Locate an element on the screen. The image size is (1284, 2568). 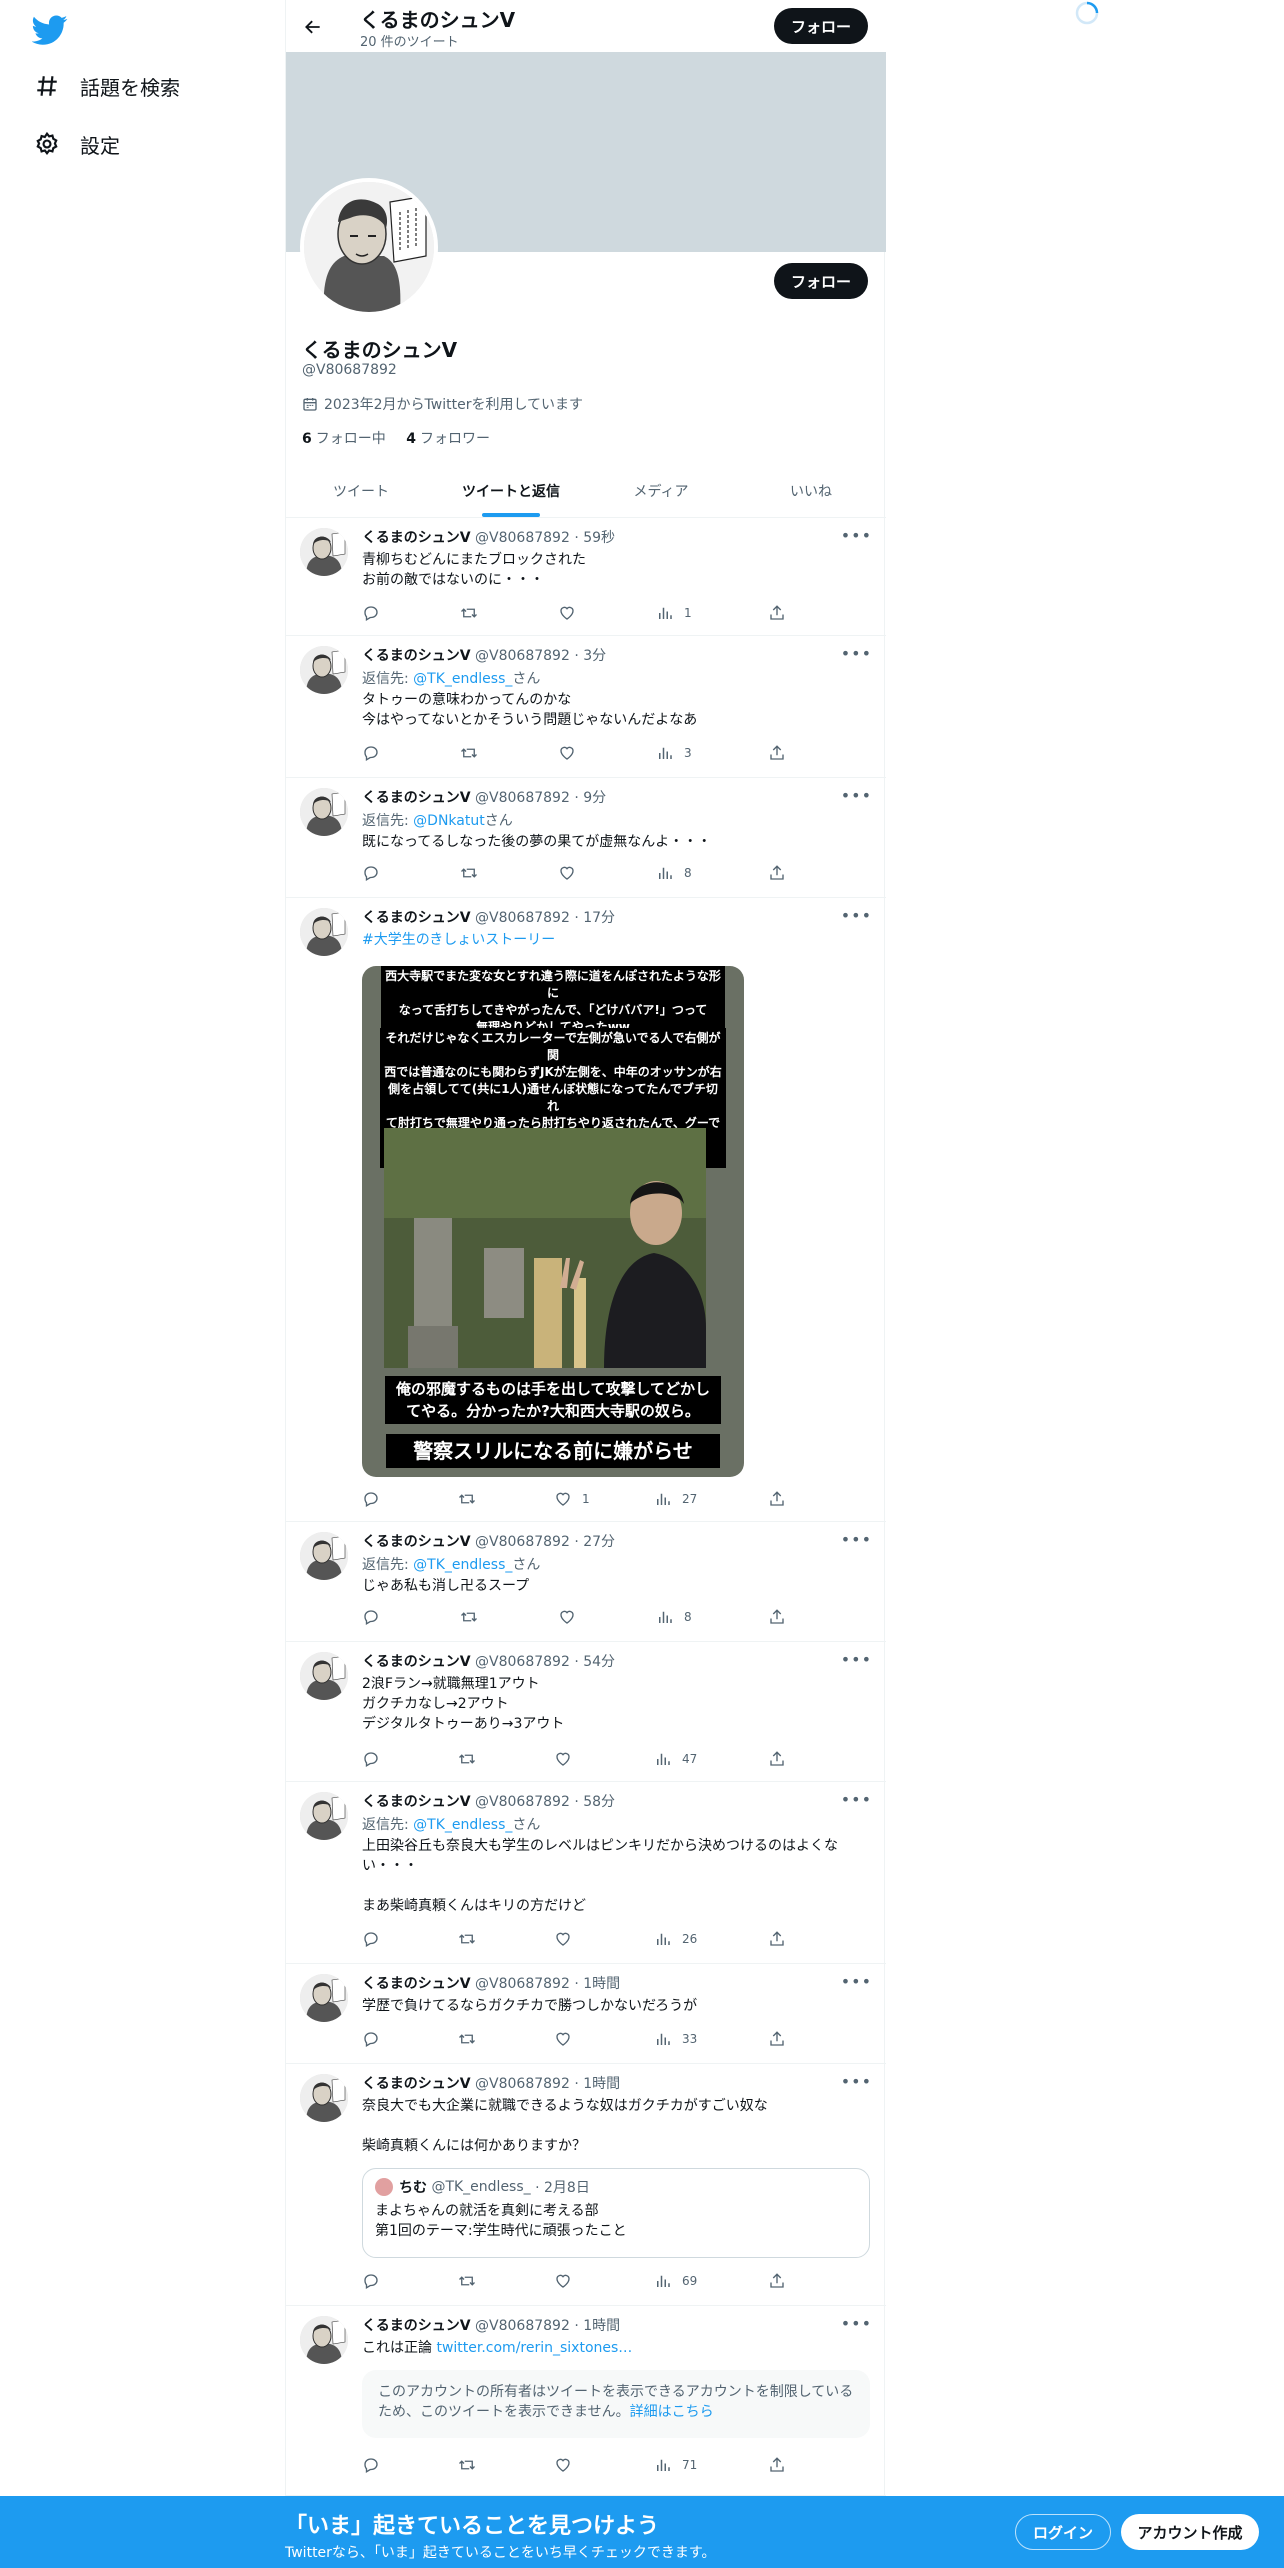
header-follow-button: フォロー is located at coordinates (821, 26).